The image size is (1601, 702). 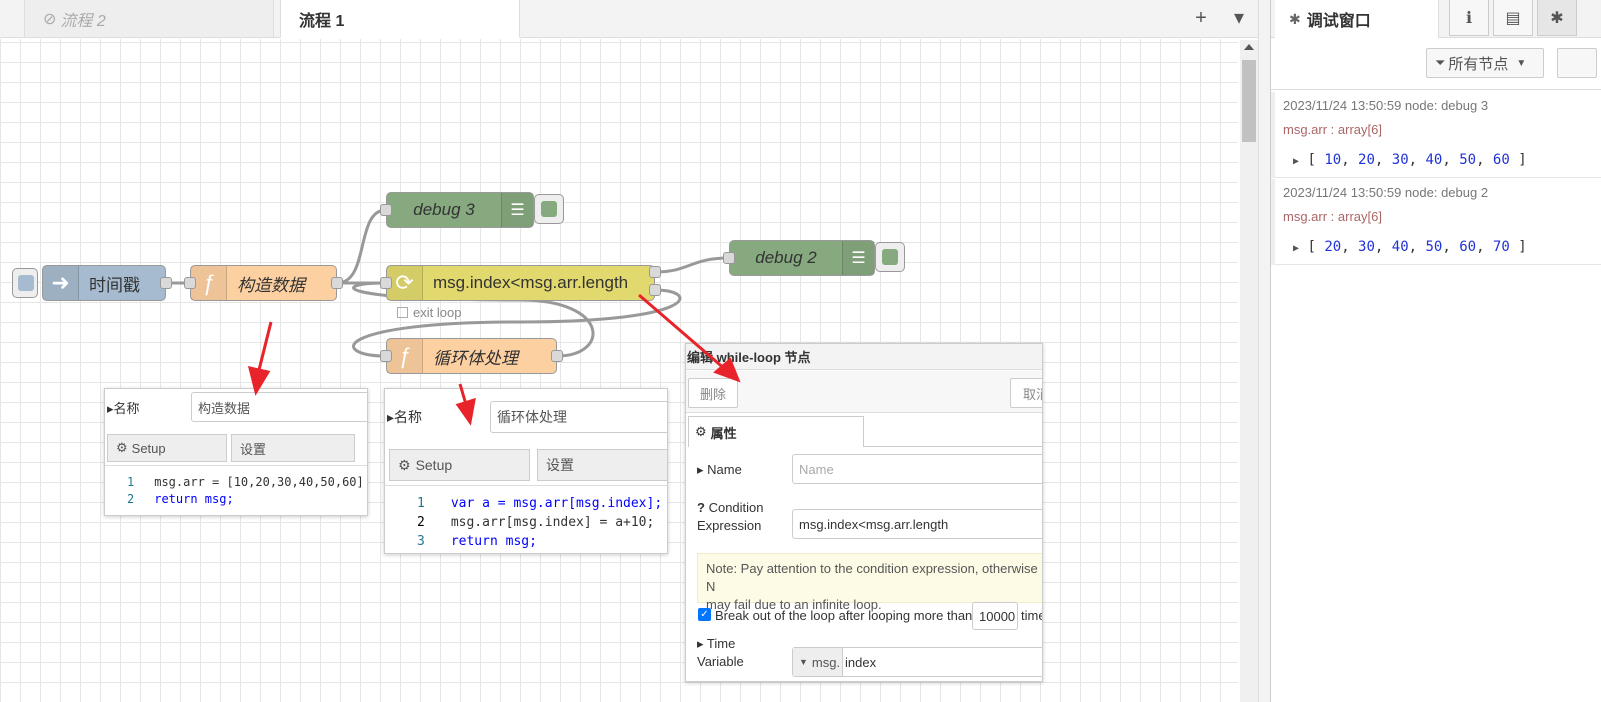 What do you see at coordinates (1557, 18) in the screenshot?
I see `bug-tab-icon: ✱` at bounding box center [1557, 18].